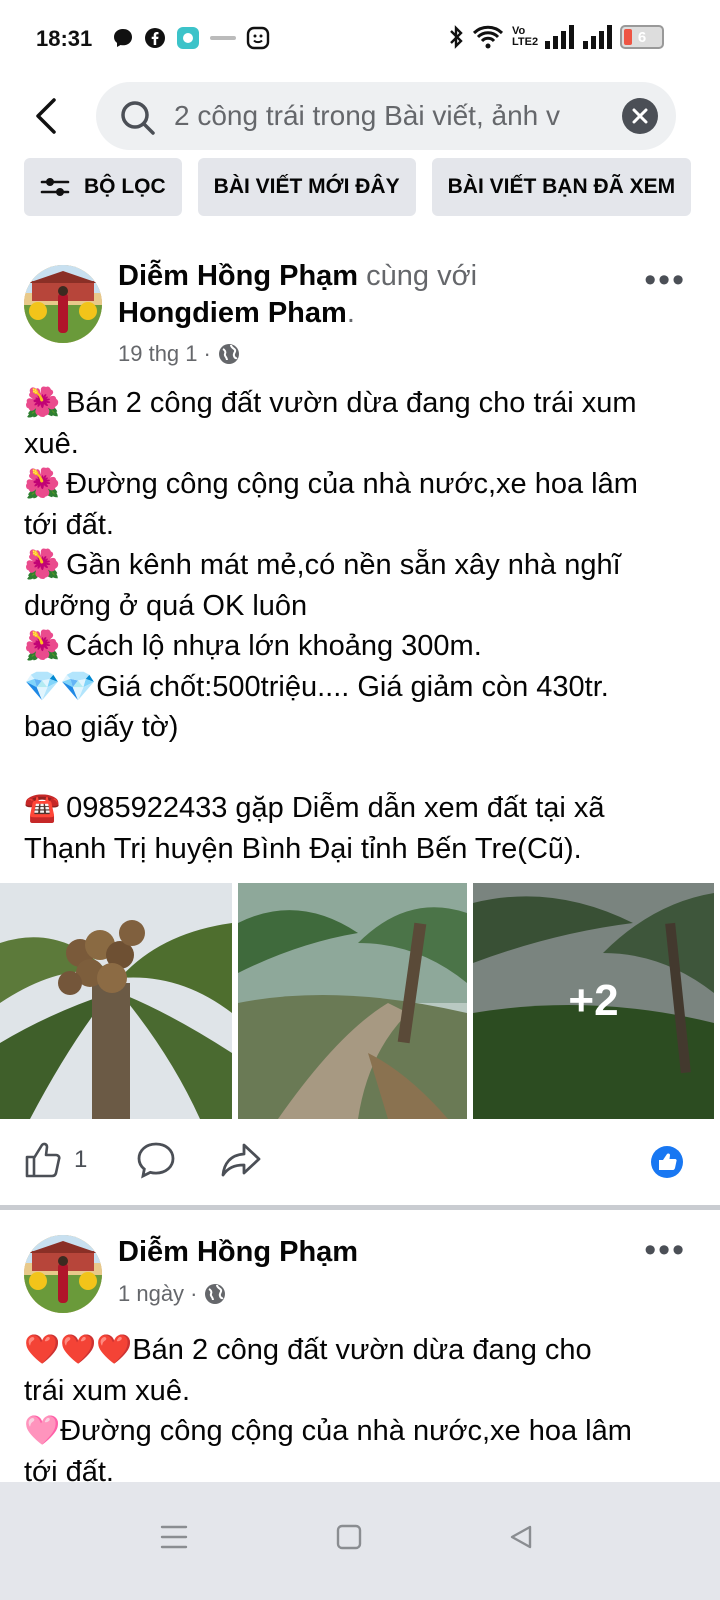 The image size is (720, 1600). I want to click on battery-level: 6, so click(642, 37).